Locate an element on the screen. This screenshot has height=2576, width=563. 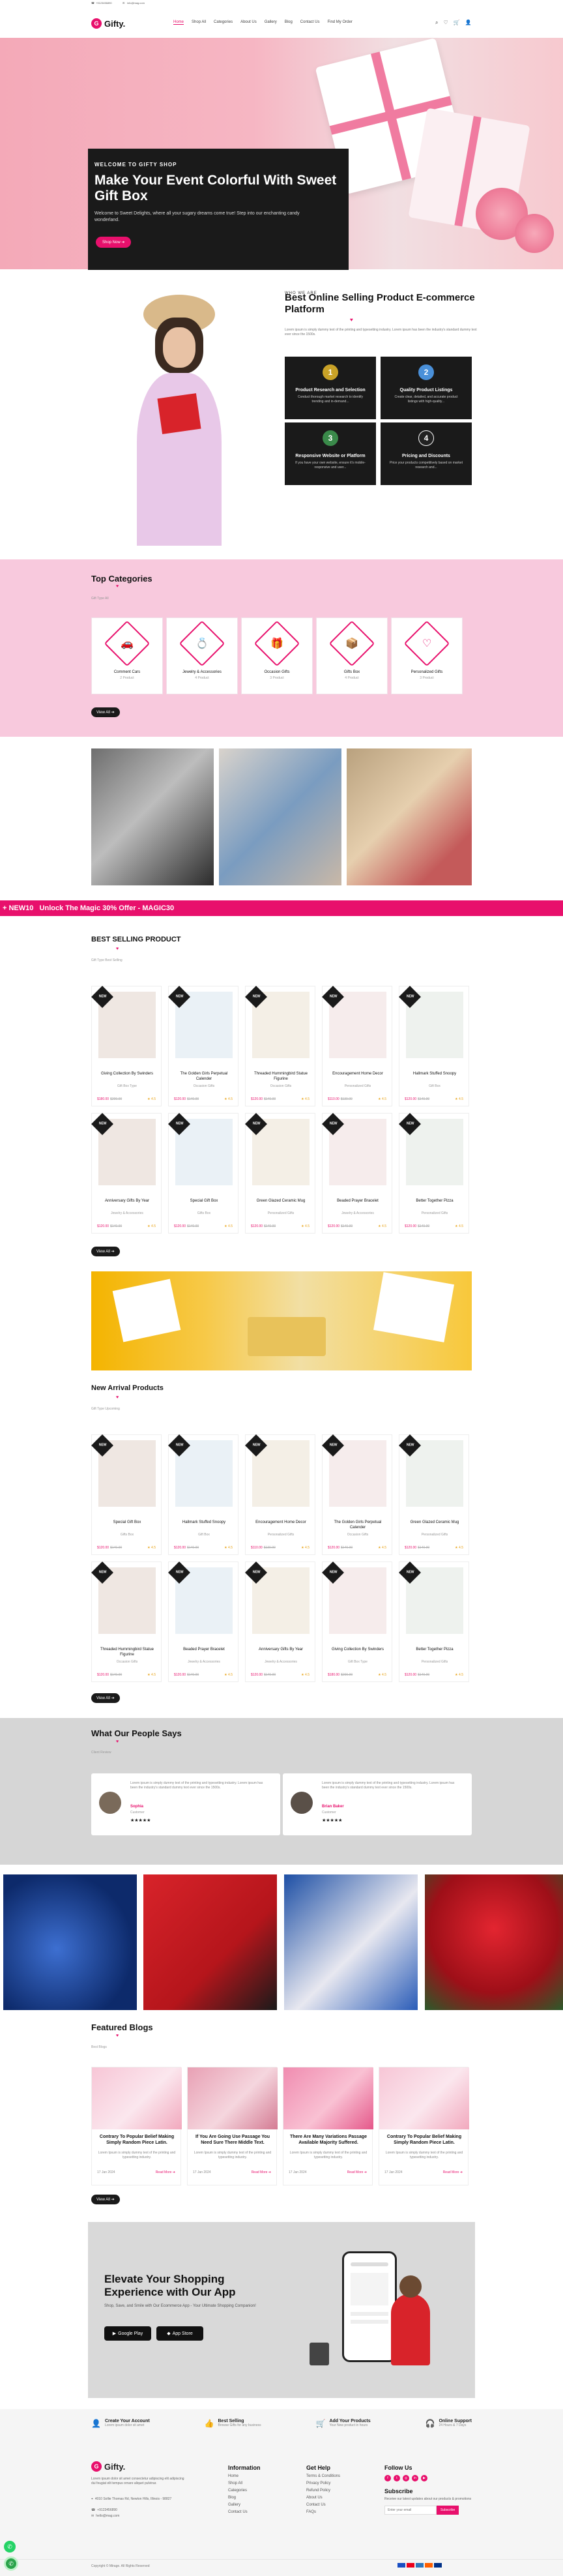
nav-categories: Categories is located at coordinates (223, 22).